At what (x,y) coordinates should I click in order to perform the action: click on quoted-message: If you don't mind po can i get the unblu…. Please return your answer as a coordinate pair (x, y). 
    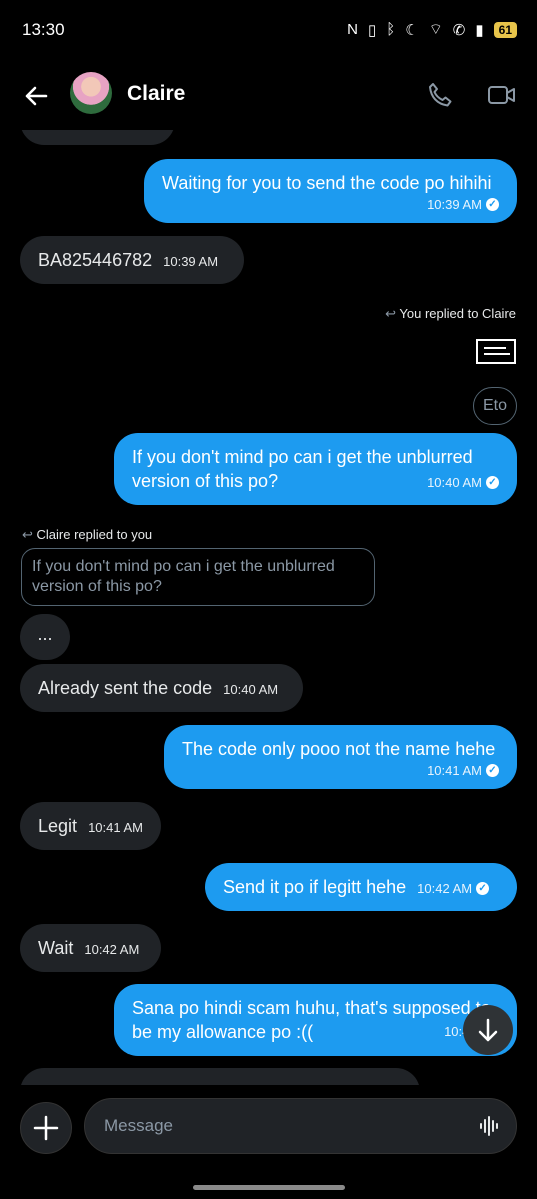
    Looking at the image, I should click on (198, 577).